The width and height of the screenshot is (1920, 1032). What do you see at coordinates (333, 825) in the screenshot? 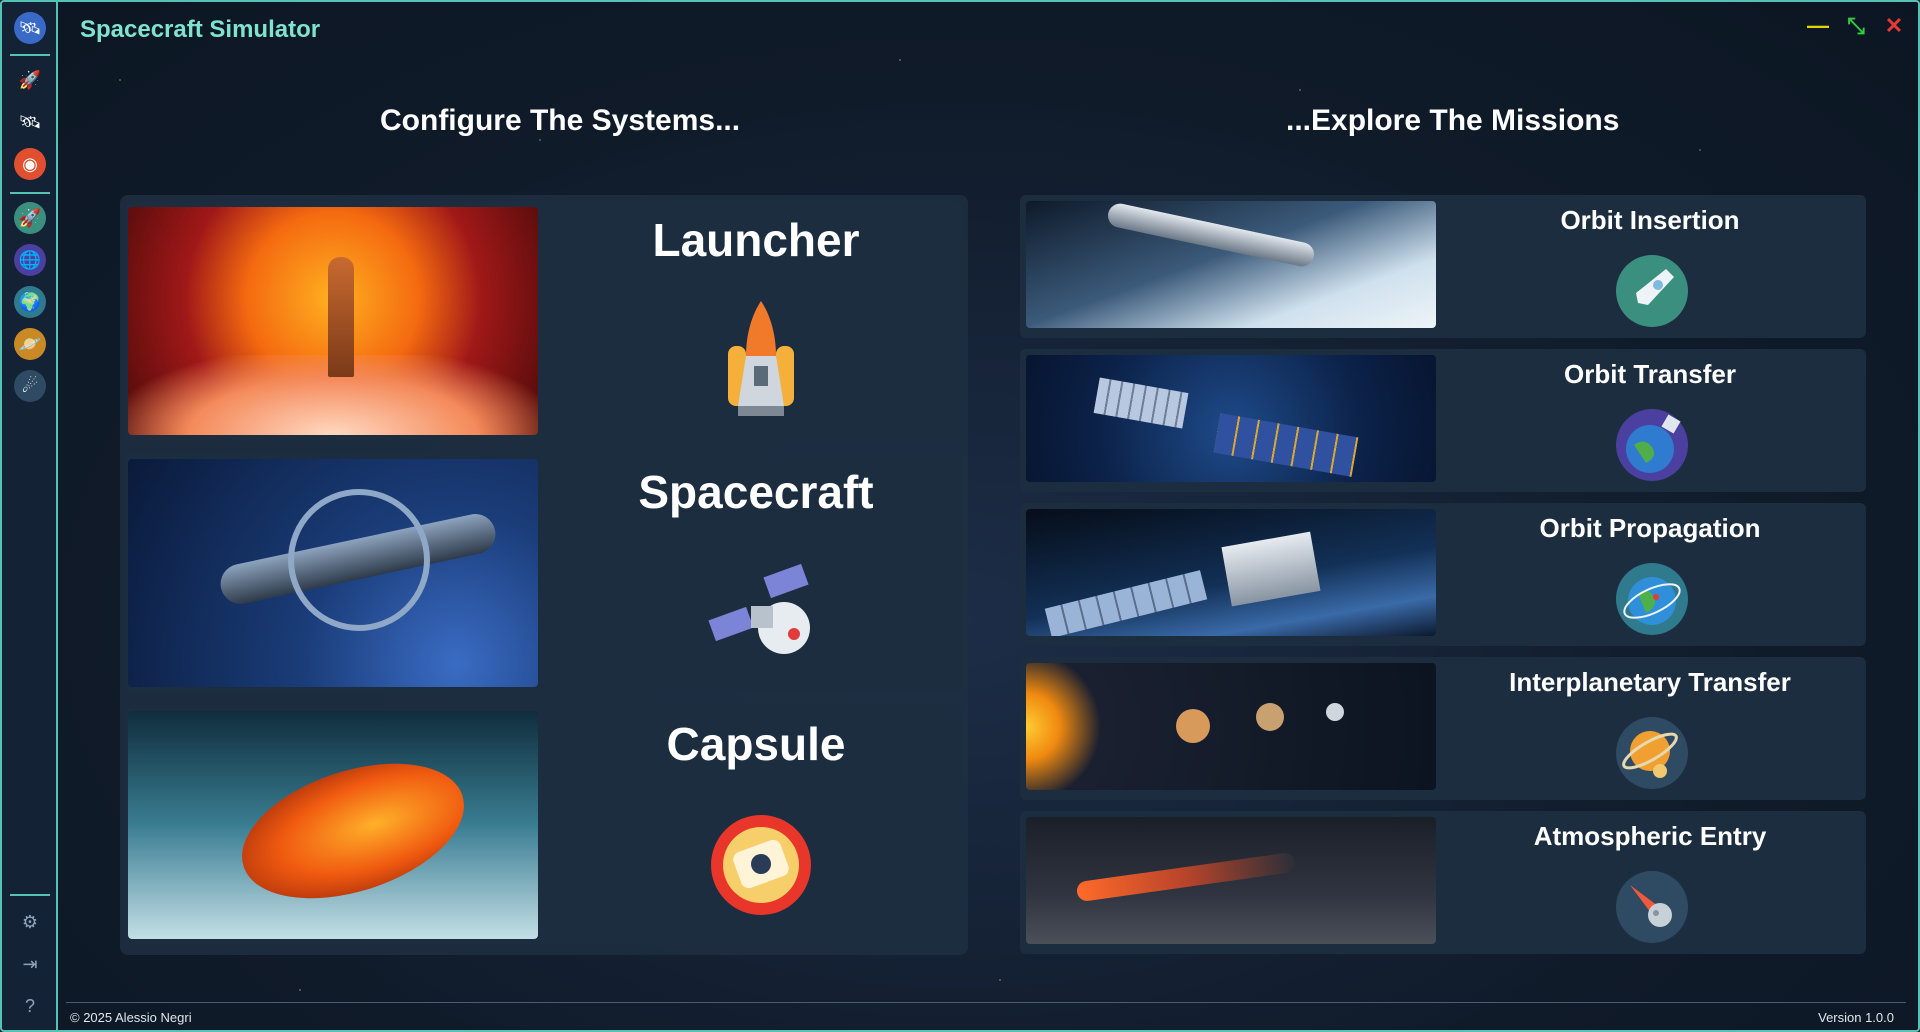
I see `capsule-image` at bounding box center [333, 825].